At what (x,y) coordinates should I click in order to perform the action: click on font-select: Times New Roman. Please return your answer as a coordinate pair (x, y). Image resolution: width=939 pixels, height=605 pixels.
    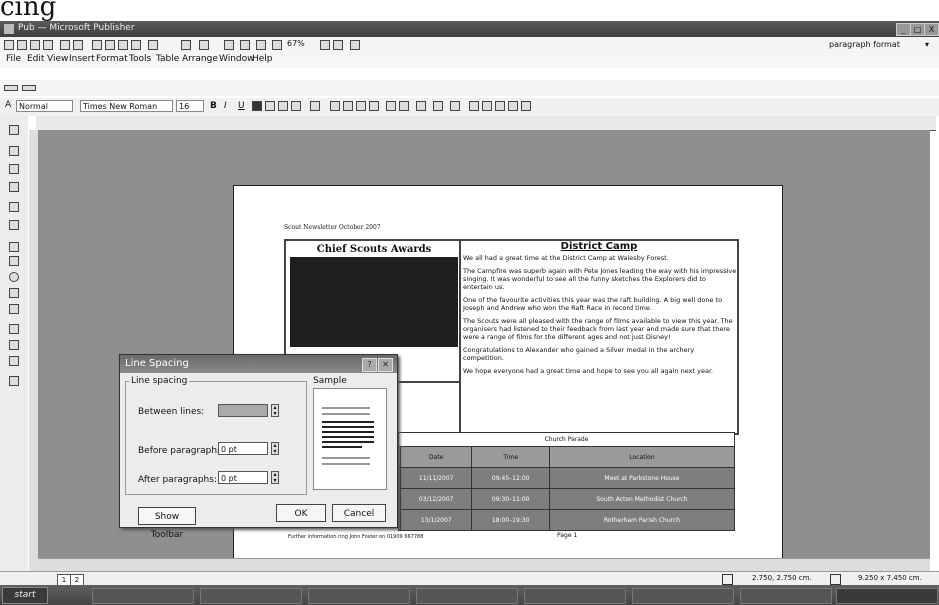
    Looking at the image, I should click on (126, 106).